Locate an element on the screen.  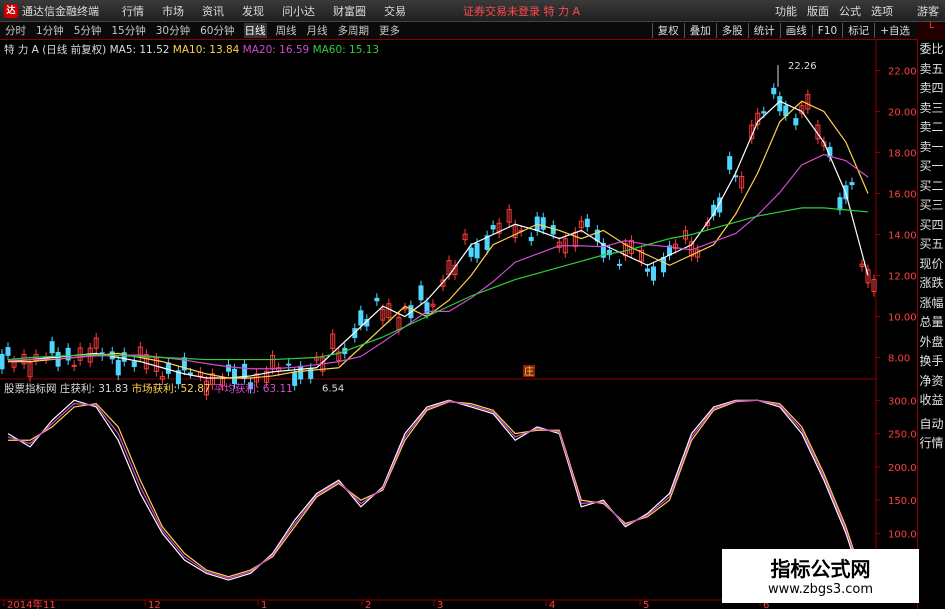
side-item-bottom-1: 行情 is located at coordinates (931, 444).